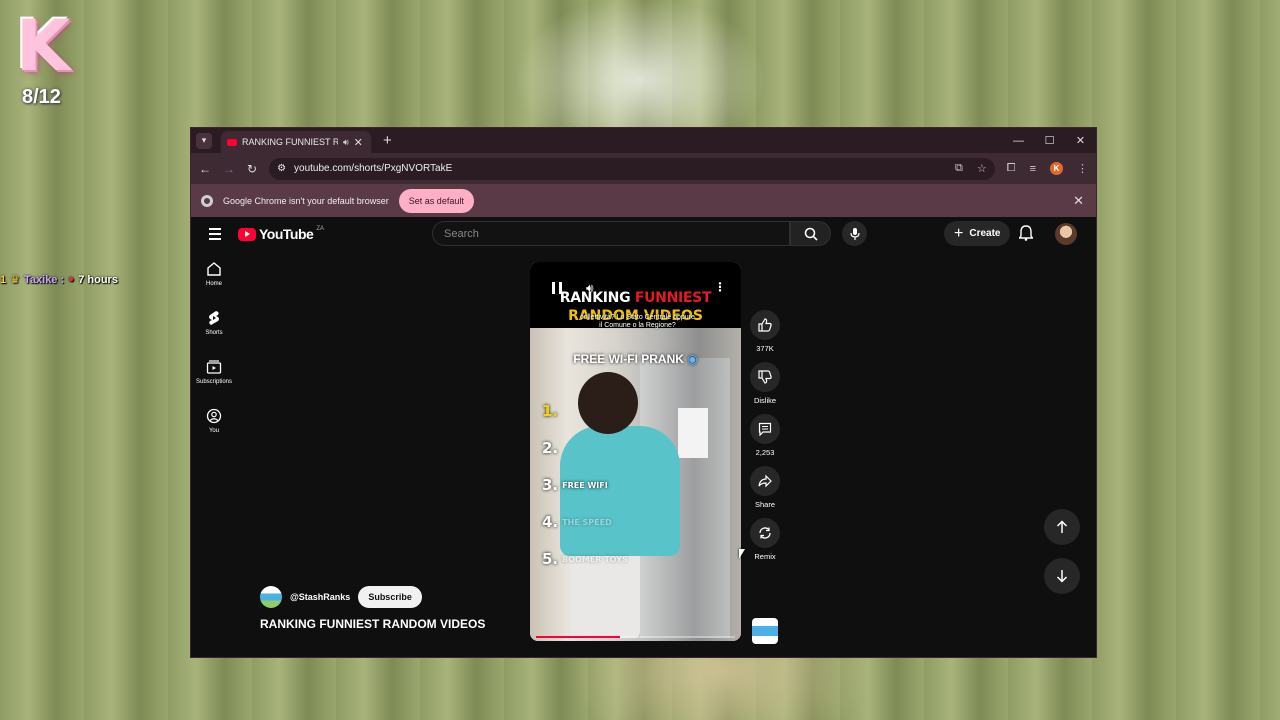 This screenshot has width=1280, height=720. What do you see at coordinates (436, 200) in the screenshot?
I see `set-as-default-button: Set as default` at bounding box center [436, 200].